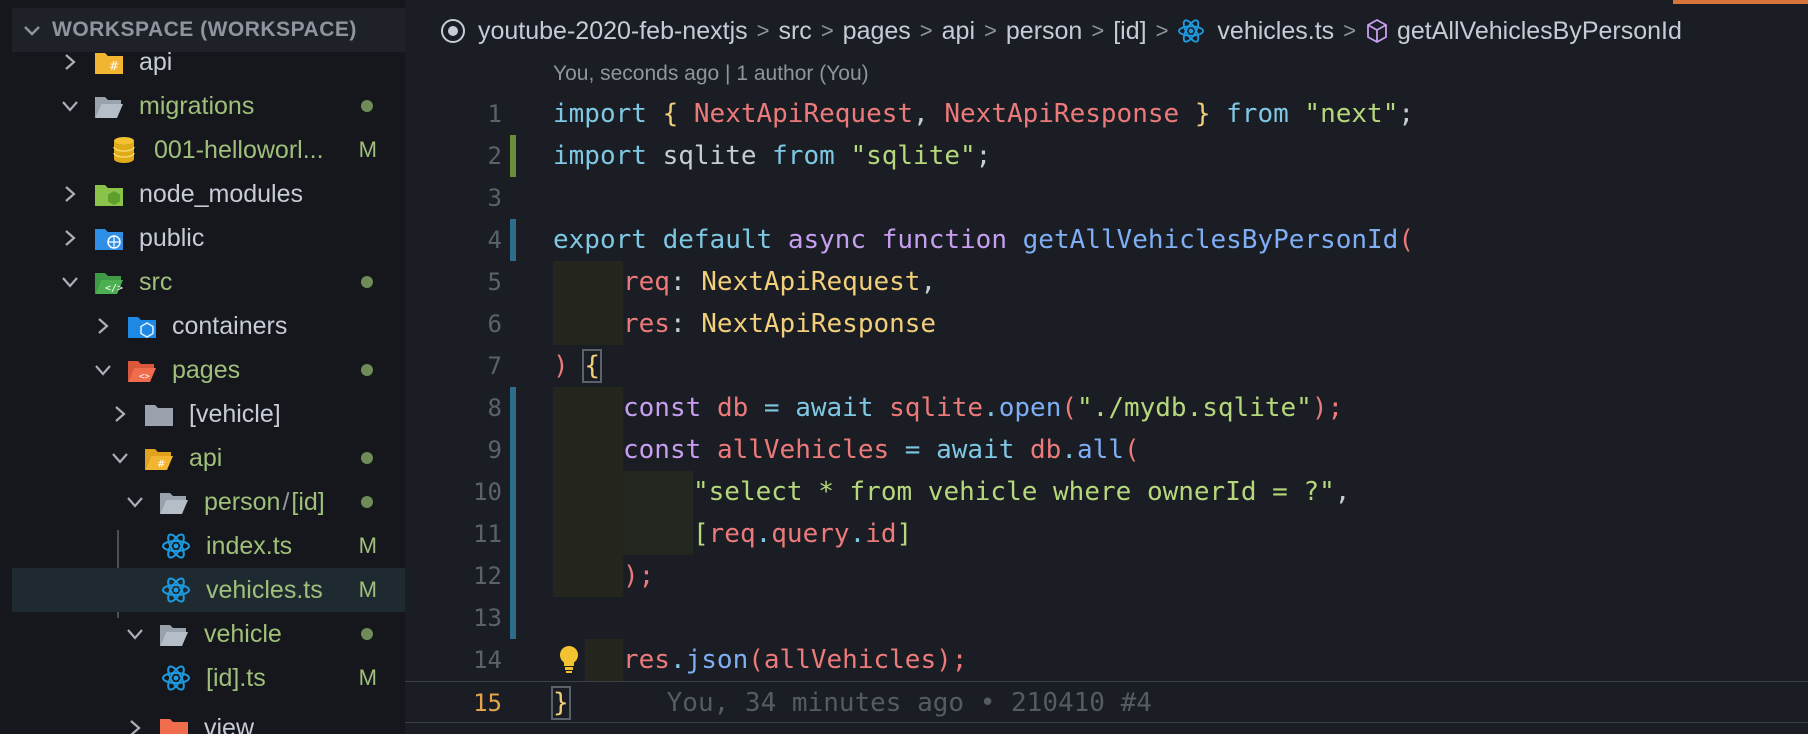  I want to click on code-text: const allVehicles = await db.all(, so click(881, 450).